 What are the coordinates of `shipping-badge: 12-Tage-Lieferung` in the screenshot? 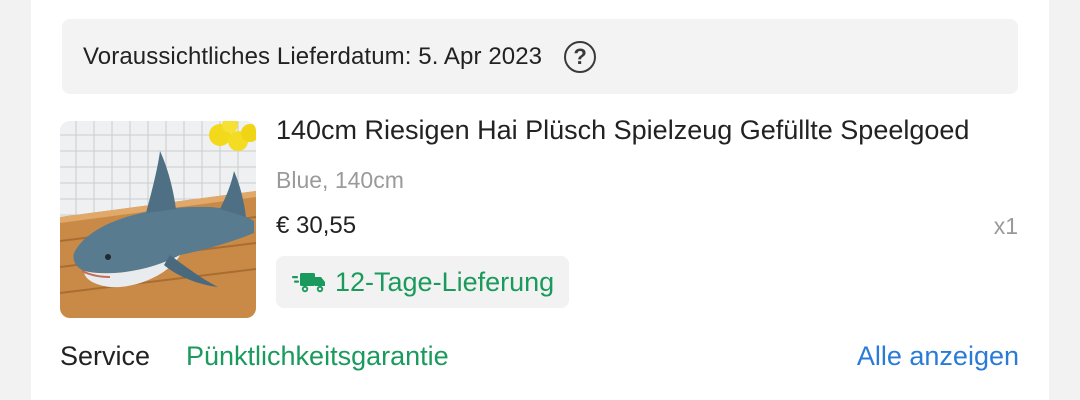 It's located at (423, 282).